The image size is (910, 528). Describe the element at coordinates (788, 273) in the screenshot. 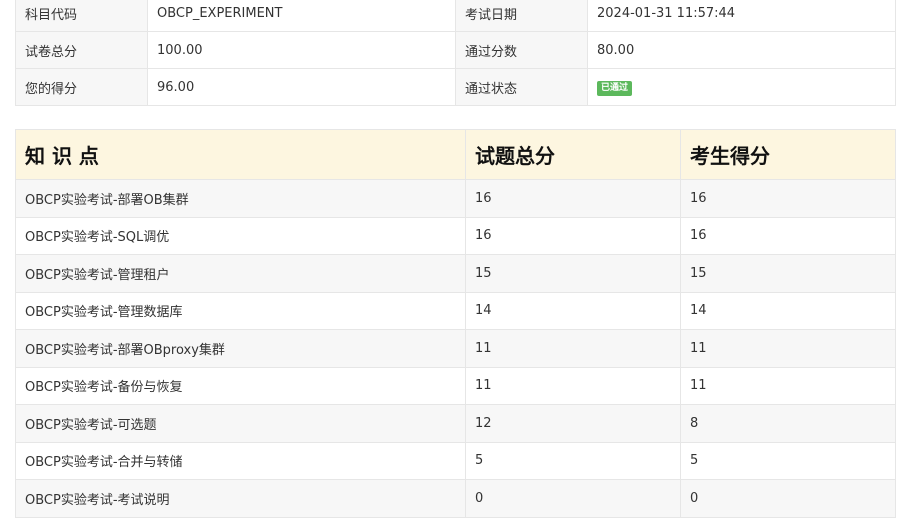

I see `candidate-score-cell: 15` at that location.